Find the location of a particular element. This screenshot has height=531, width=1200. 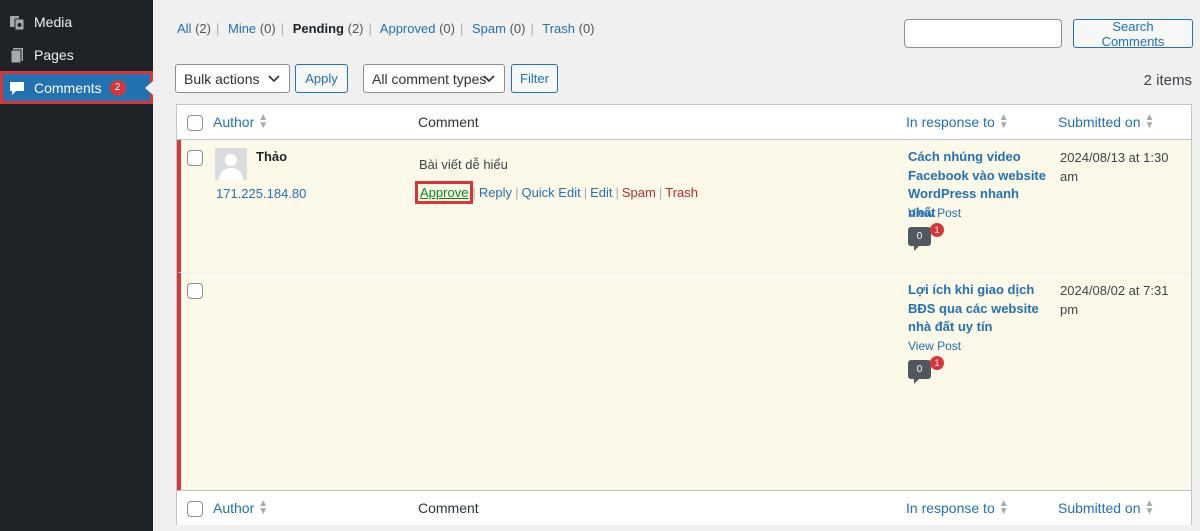

filter-all-count: (2) is located at coordinates (203, 28).